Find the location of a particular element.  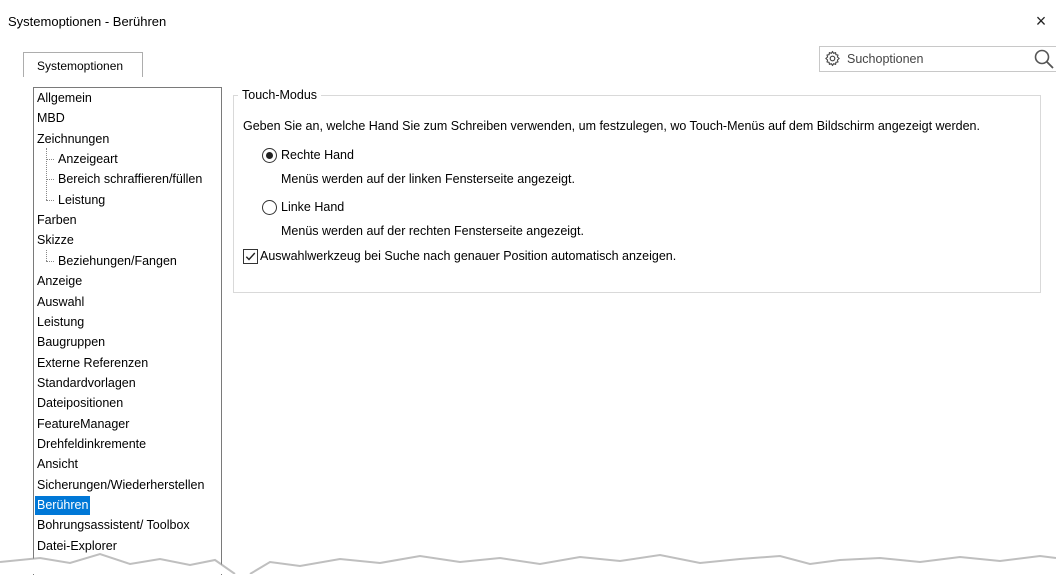

tree-item: Zeichnungen is located at coordinates (73, 139).